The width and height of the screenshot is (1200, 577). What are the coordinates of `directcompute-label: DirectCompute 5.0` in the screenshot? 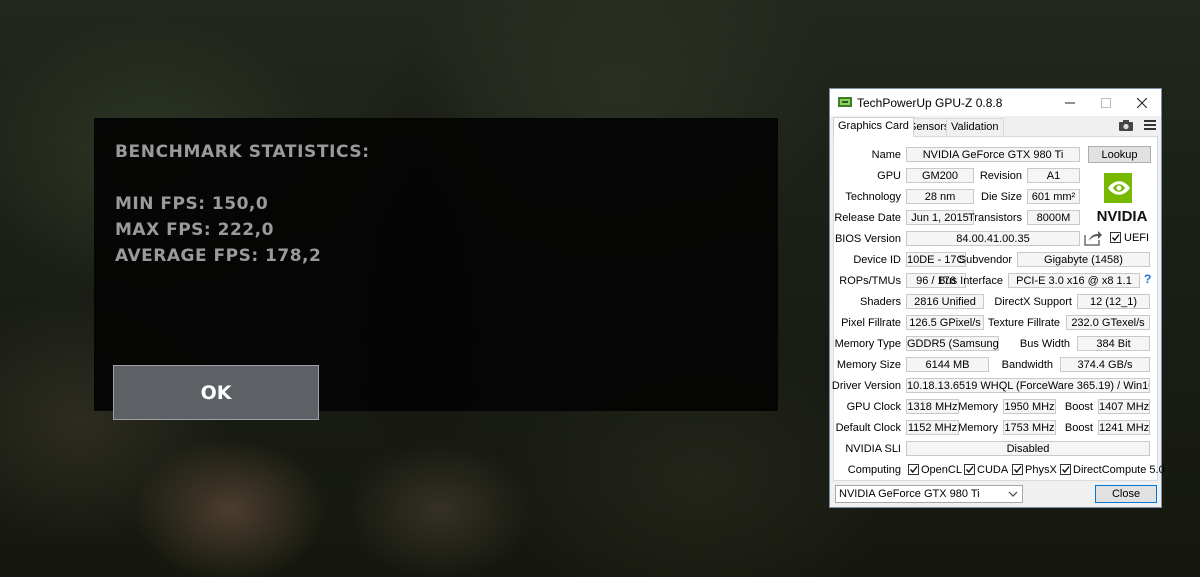 It's located at (1119, 470).